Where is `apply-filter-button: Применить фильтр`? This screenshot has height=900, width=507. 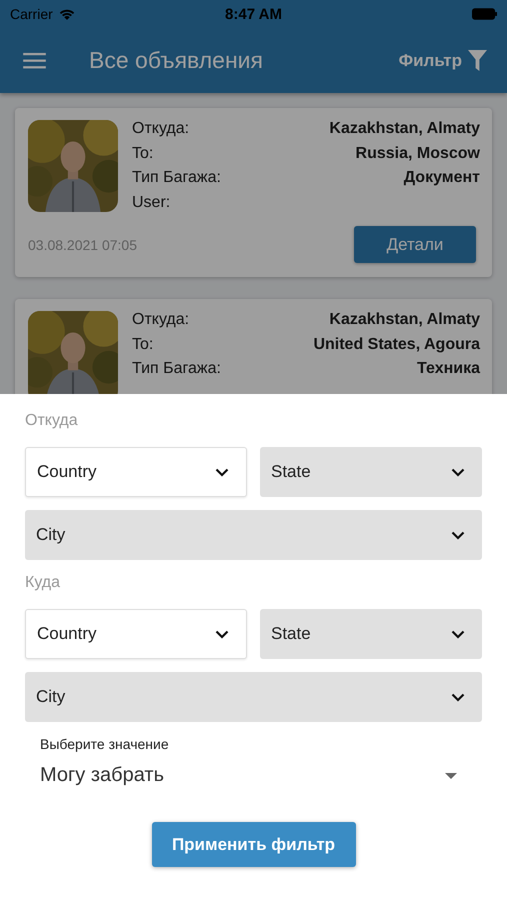
apply-filter-button: Применить фильтр is located at coordinates (254, 844).